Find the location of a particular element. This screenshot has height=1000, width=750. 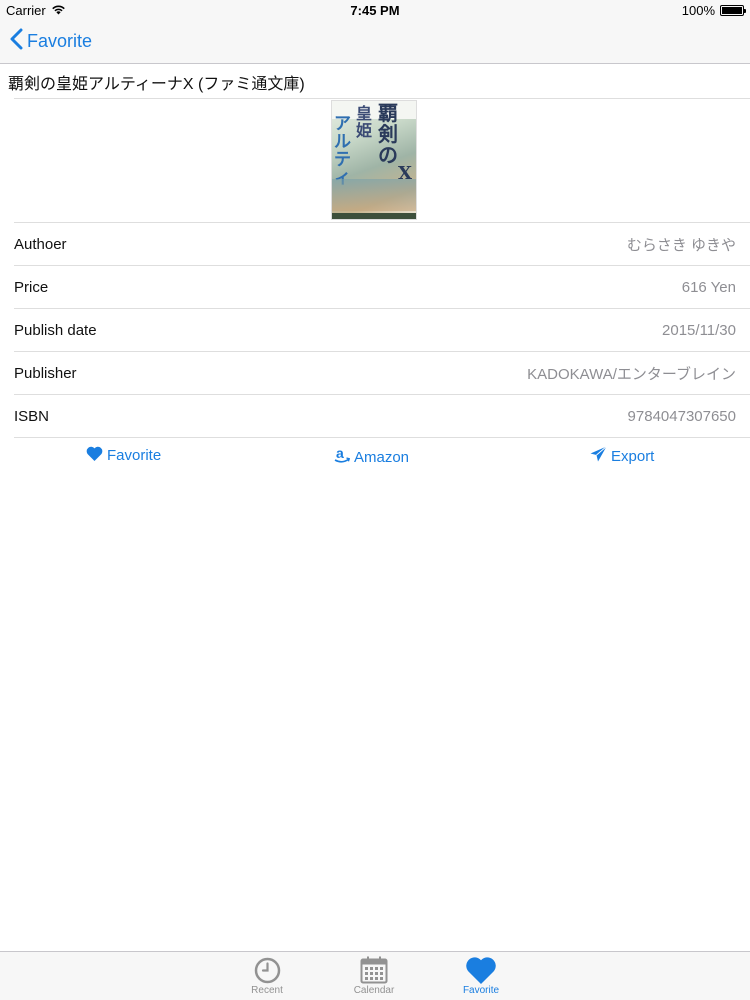

row-label: Authoer is located at coordinates (40, 244).